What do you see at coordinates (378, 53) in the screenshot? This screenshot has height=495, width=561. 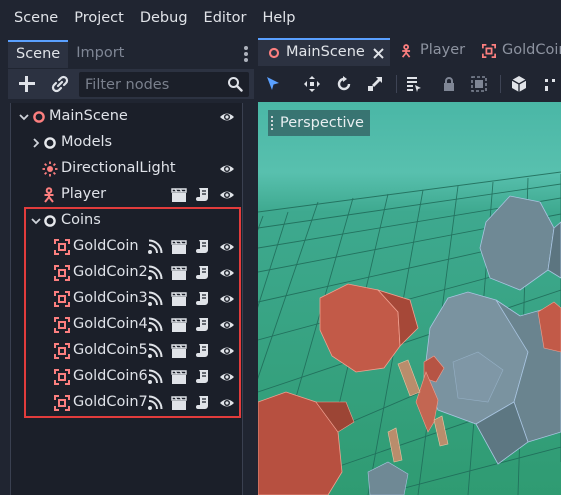 I see `close-icon` at bounding box center [378, 53].